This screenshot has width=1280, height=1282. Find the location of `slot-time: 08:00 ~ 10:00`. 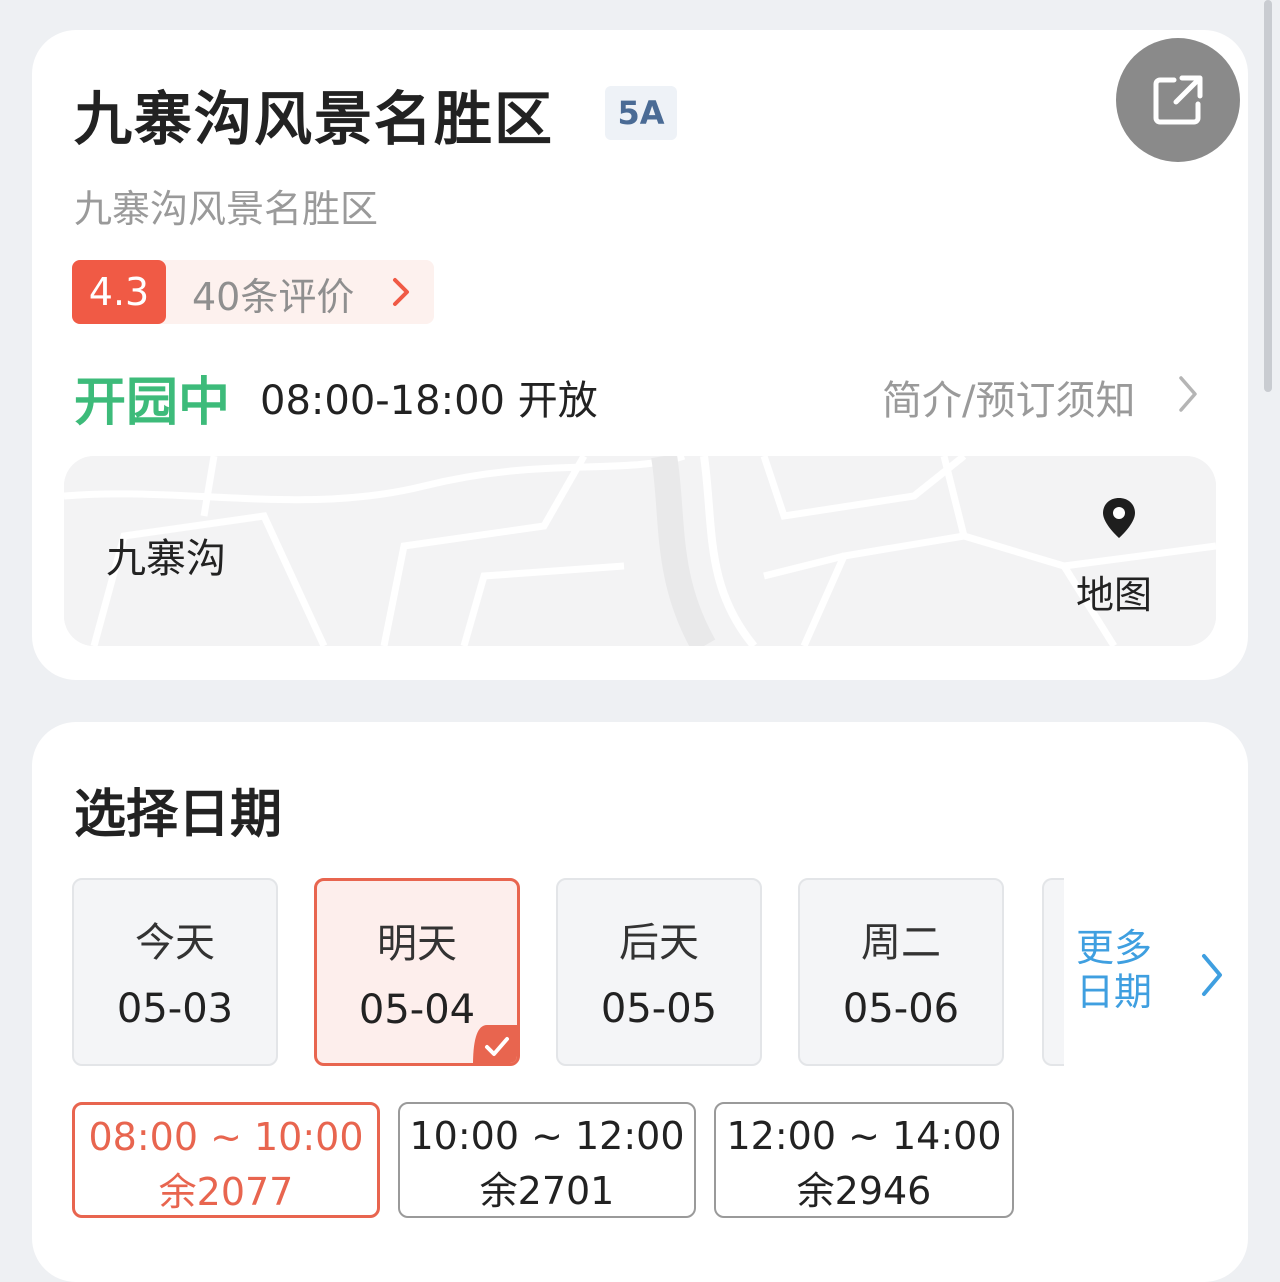

slot-time: 08:00 ~ 10:00 is located at coordinates (226, 1137).